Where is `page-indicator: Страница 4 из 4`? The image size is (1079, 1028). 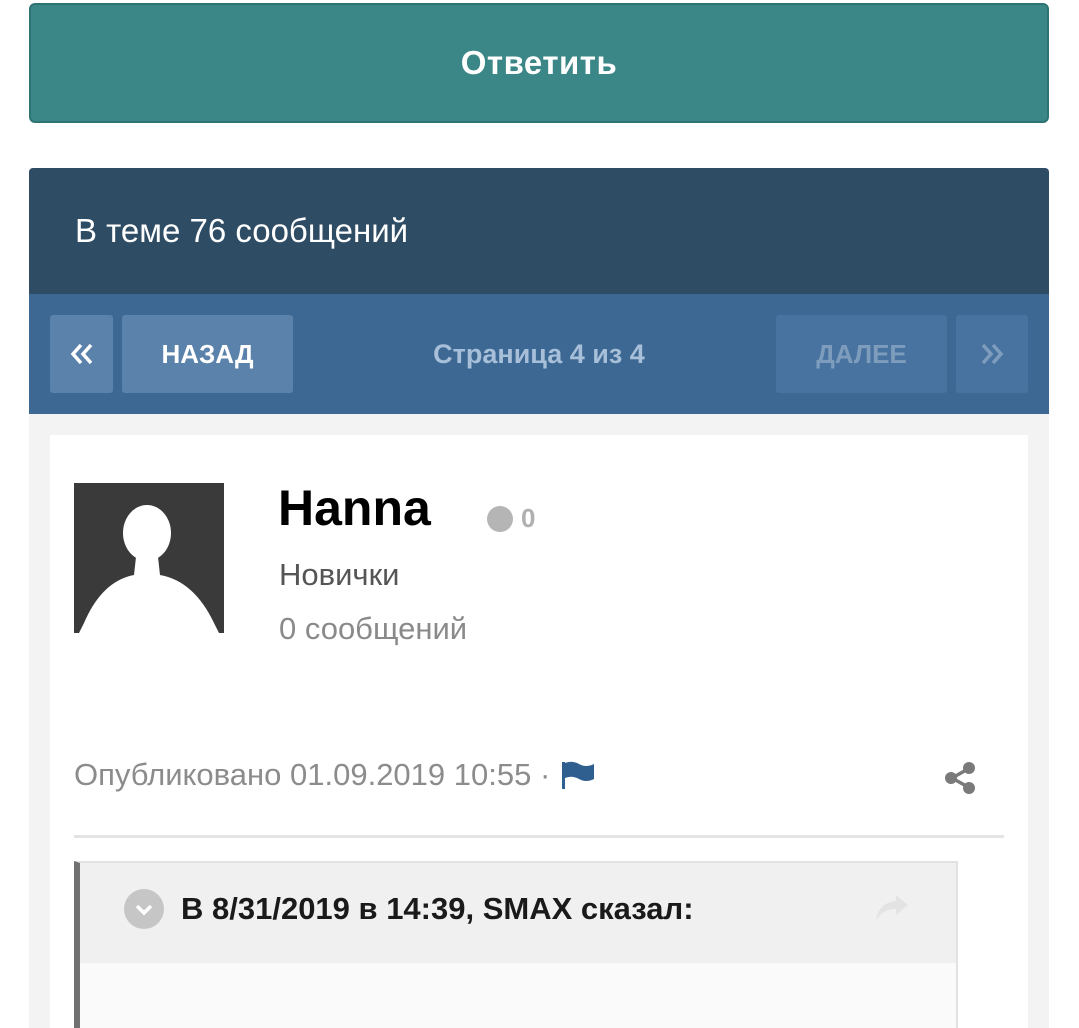 page-indicator: Страница 4 из 4 is located at coordinates (539, 353).